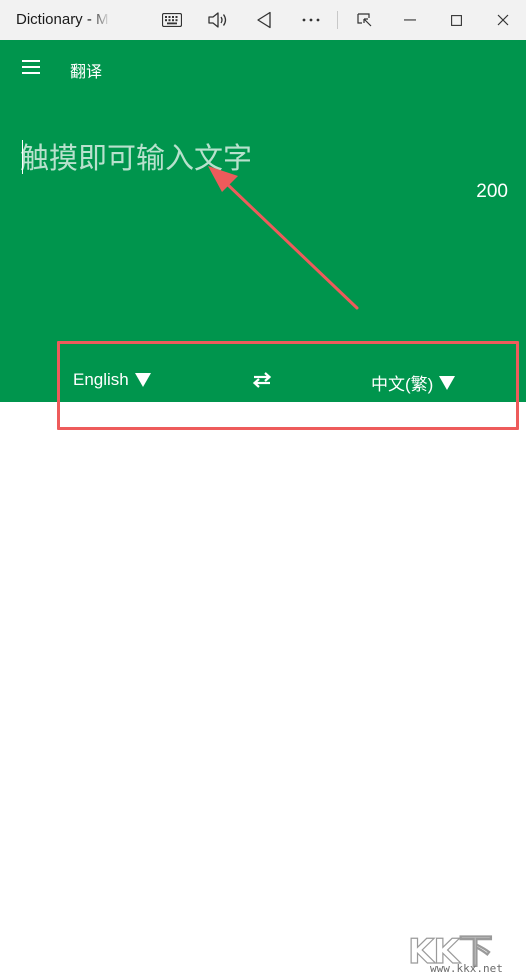 The width and height of the screenshot is (526, 976). I want to click on language-bar: English 中文(繁), so click(263, 380).